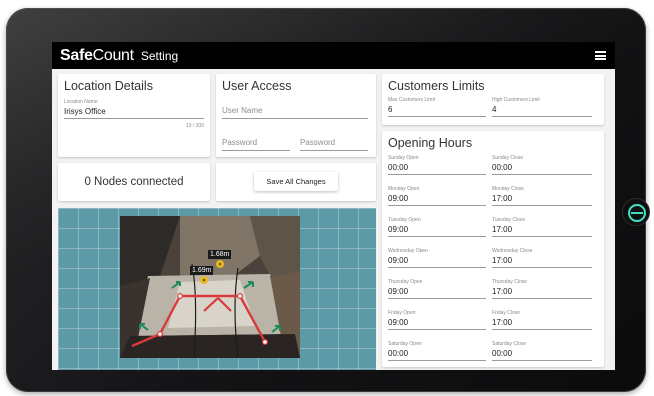 Image resolution: width=654 pixels, height=396 pixels. Describe the element at coordinates (403, 158) in the screenshot. I see `open-time-label: Sunday Open` at that location.